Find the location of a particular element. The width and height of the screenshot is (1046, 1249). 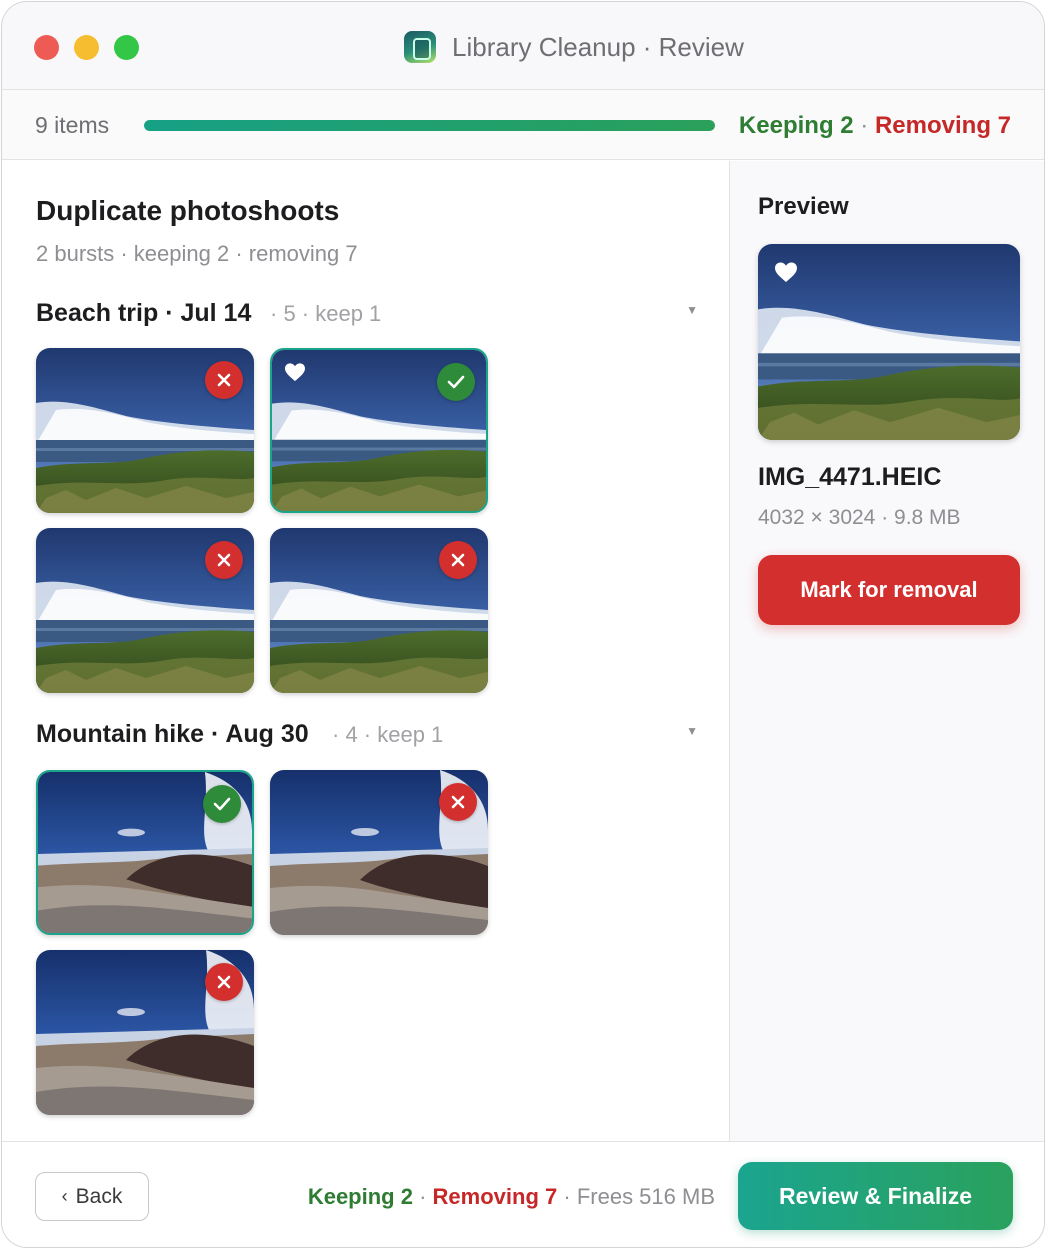

back-button: ‹ Back is located at coordinates (92, 1196).